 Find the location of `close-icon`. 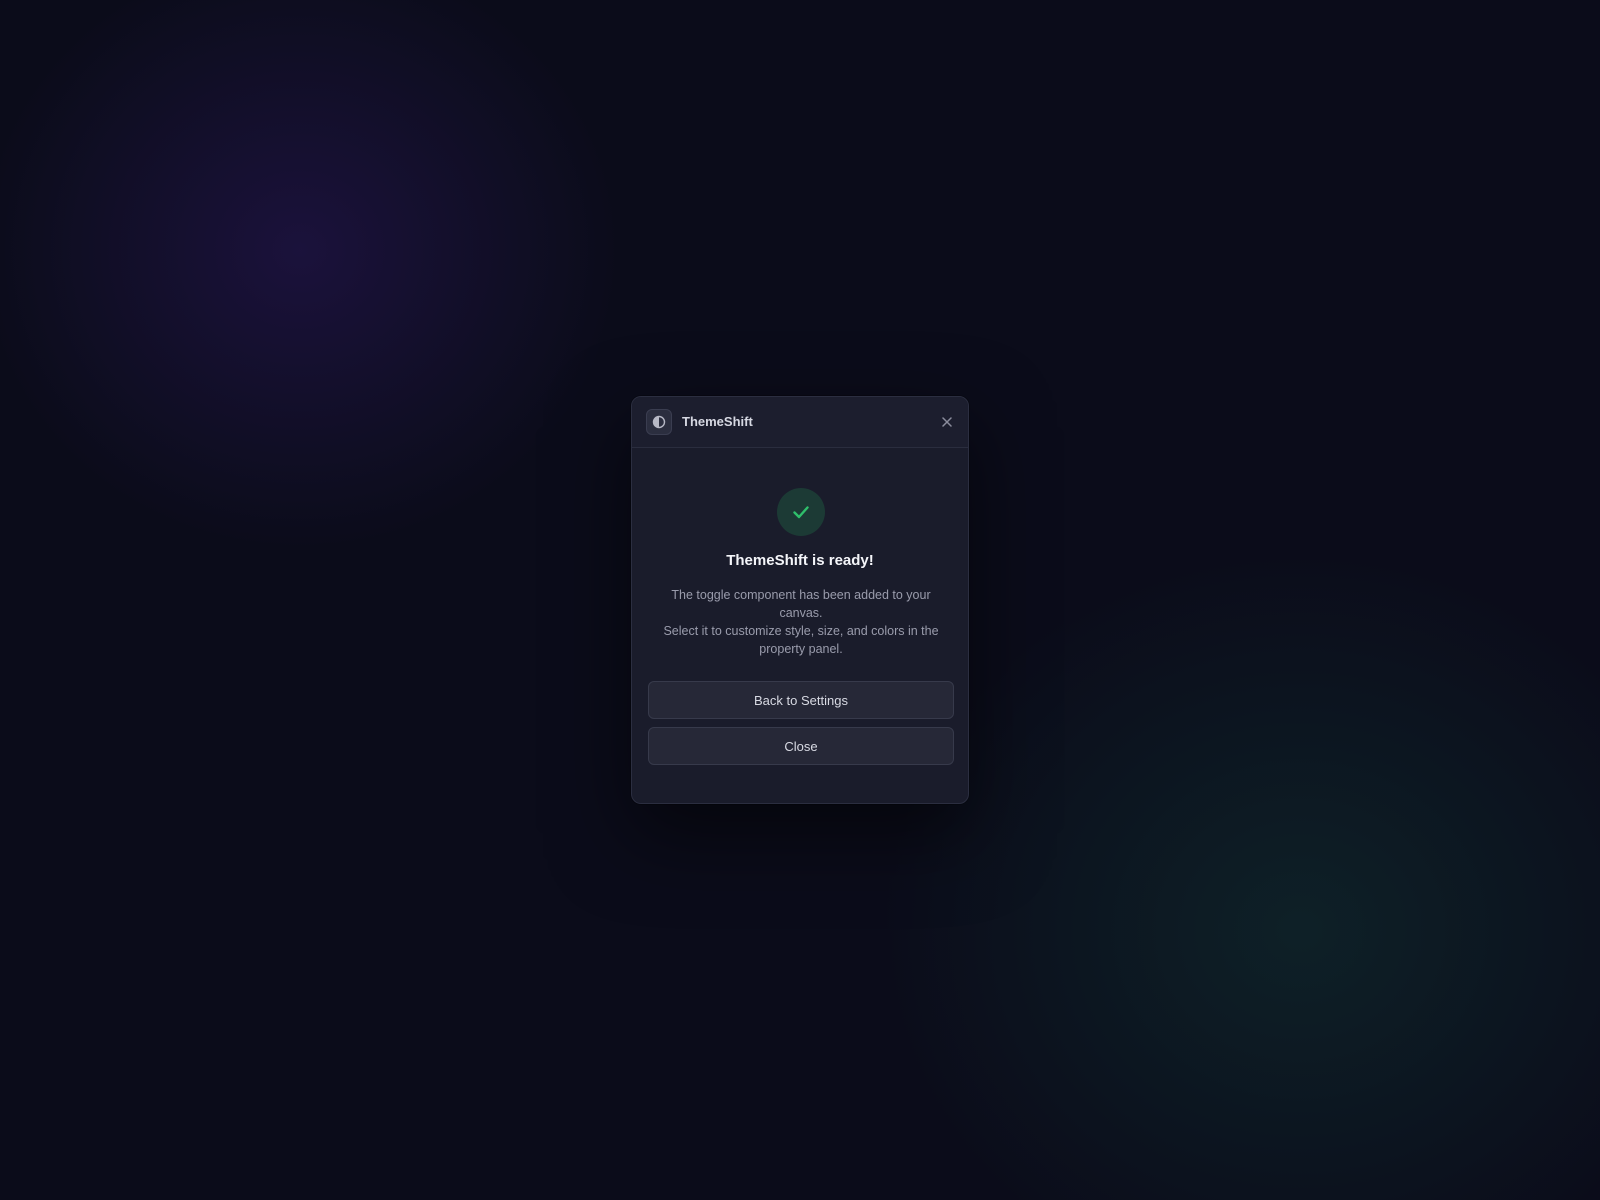

close-icon is located at coordinates (947, 422).